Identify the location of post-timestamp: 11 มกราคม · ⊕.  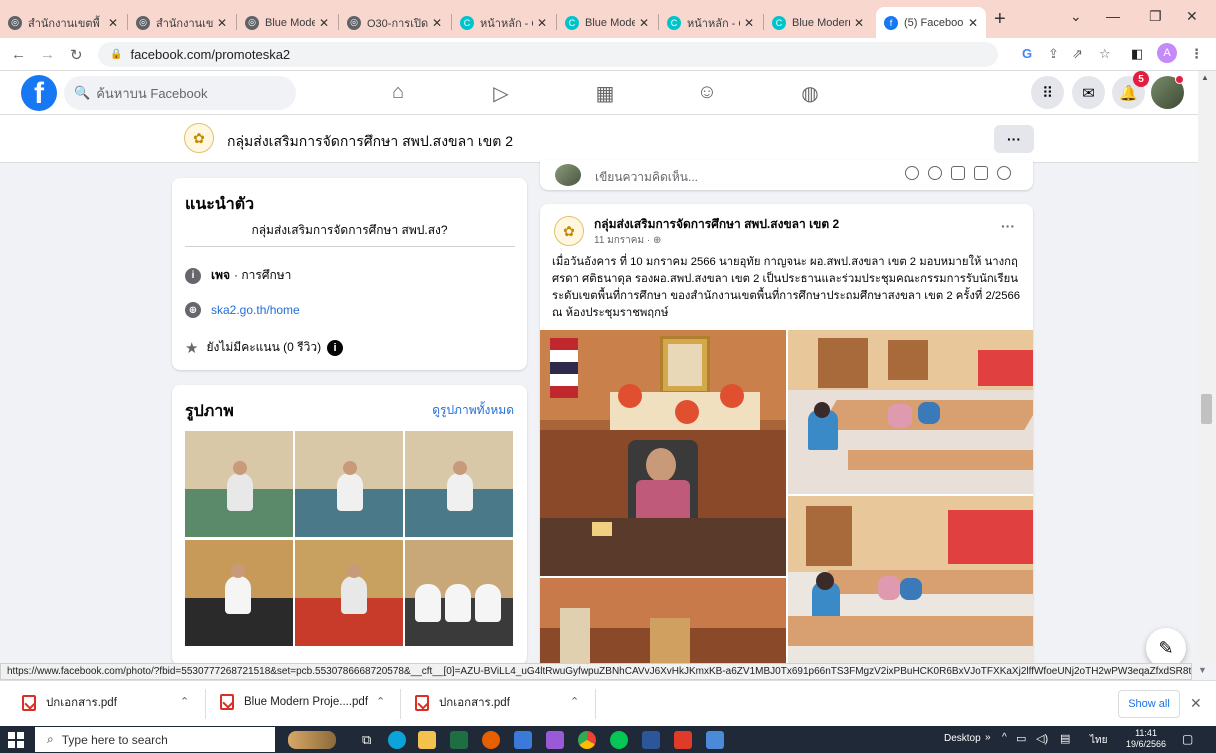
(627, 240).